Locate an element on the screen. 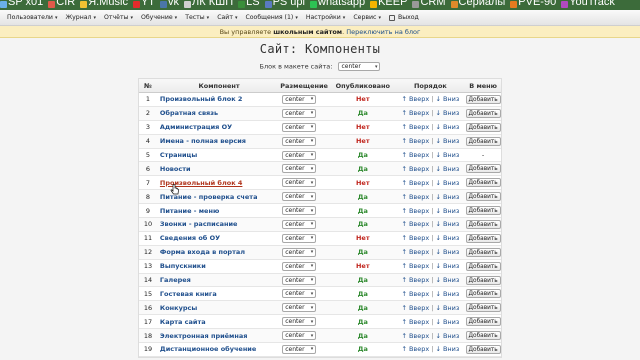 This screenshot has width=640, height=360. menu-item: Сайт ▾ is located at coordinates (227, 18).